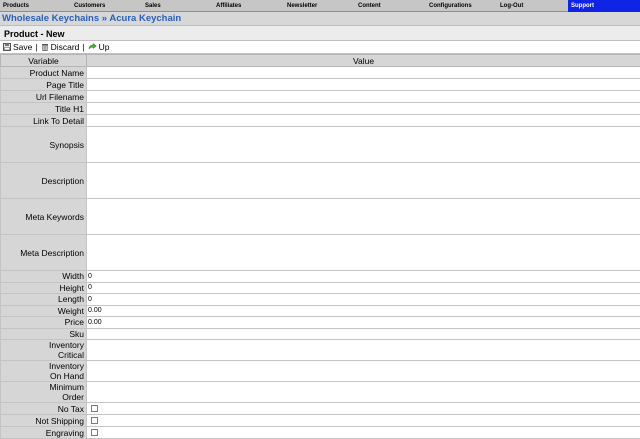  What do you see at coordinates (43, 180) in the screenshot?
I see `field-label: Description` at bounding box center [43, 180].